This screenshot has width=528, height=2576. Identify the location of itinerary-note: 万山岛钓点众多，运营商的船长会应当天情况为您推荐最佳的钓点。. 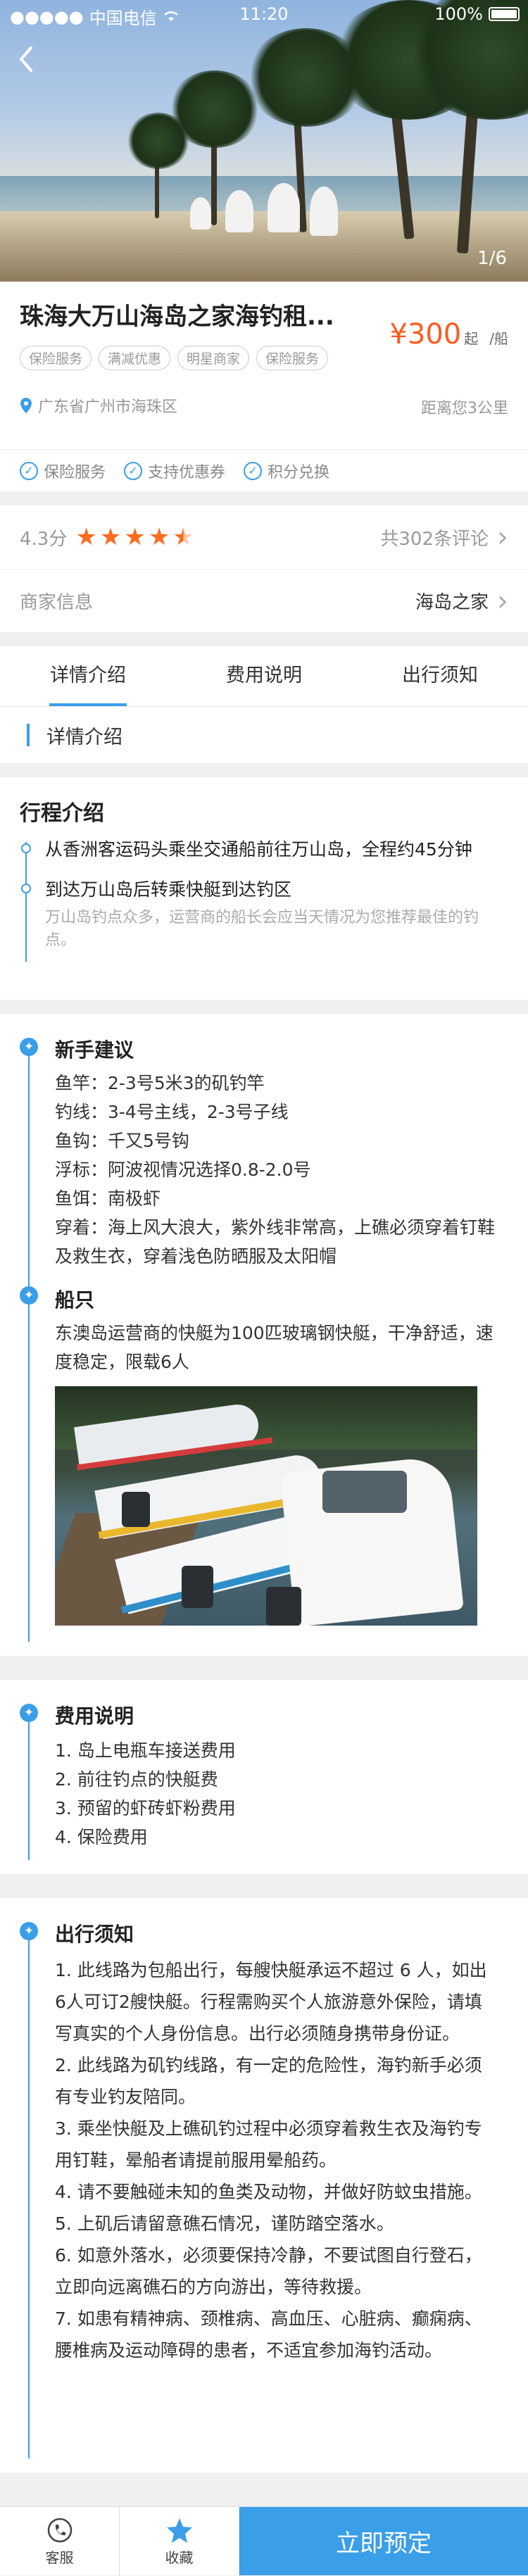
(262, 929).